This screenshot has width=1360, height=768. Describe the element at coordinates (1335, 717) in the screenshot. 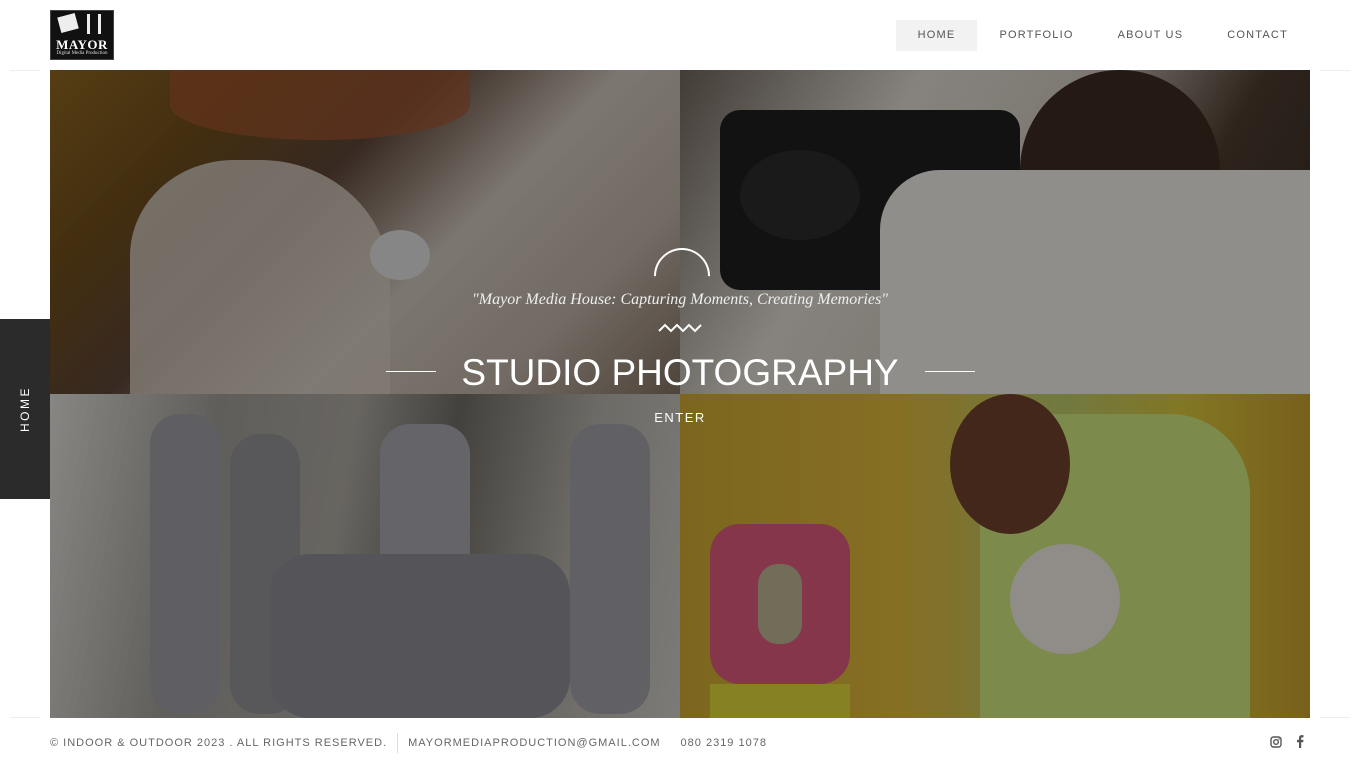

I see `footer-divider-right` at that location.